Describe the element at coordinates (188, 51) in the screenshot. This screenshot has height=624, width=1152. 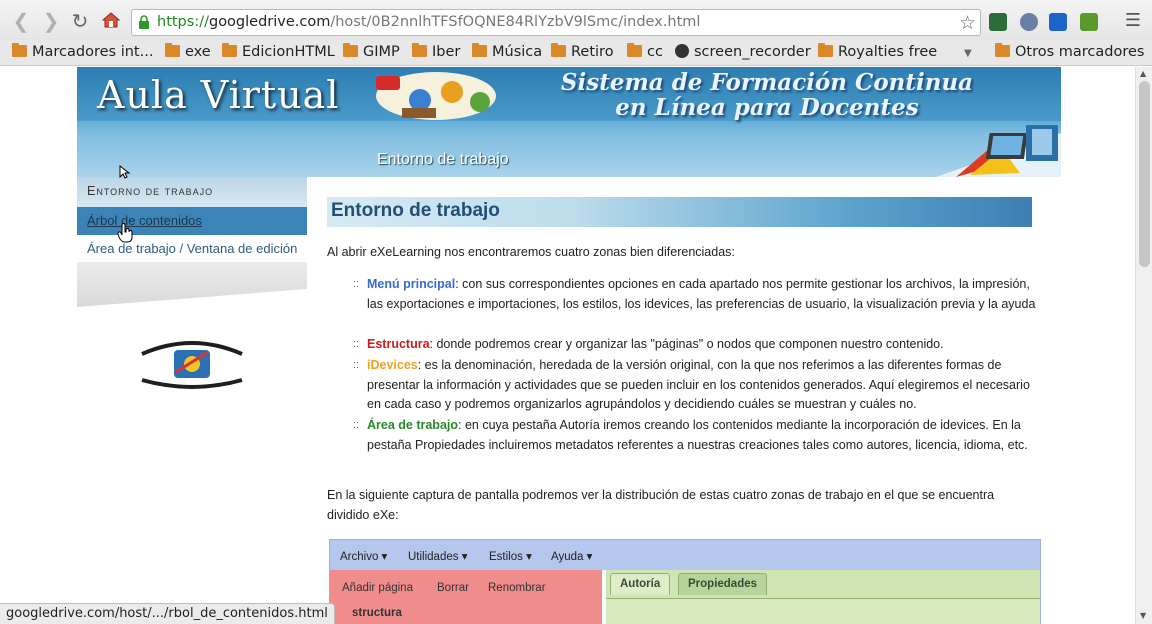
I see `bookmark-item: exe` at that location.